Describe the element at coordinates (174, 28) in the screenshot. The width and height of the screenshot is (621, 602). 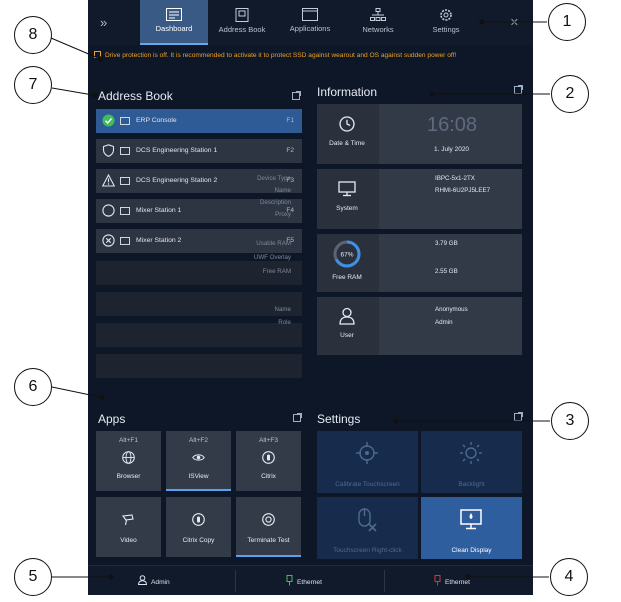
I see `tab-dashboard-label: Dashboard` at that location.